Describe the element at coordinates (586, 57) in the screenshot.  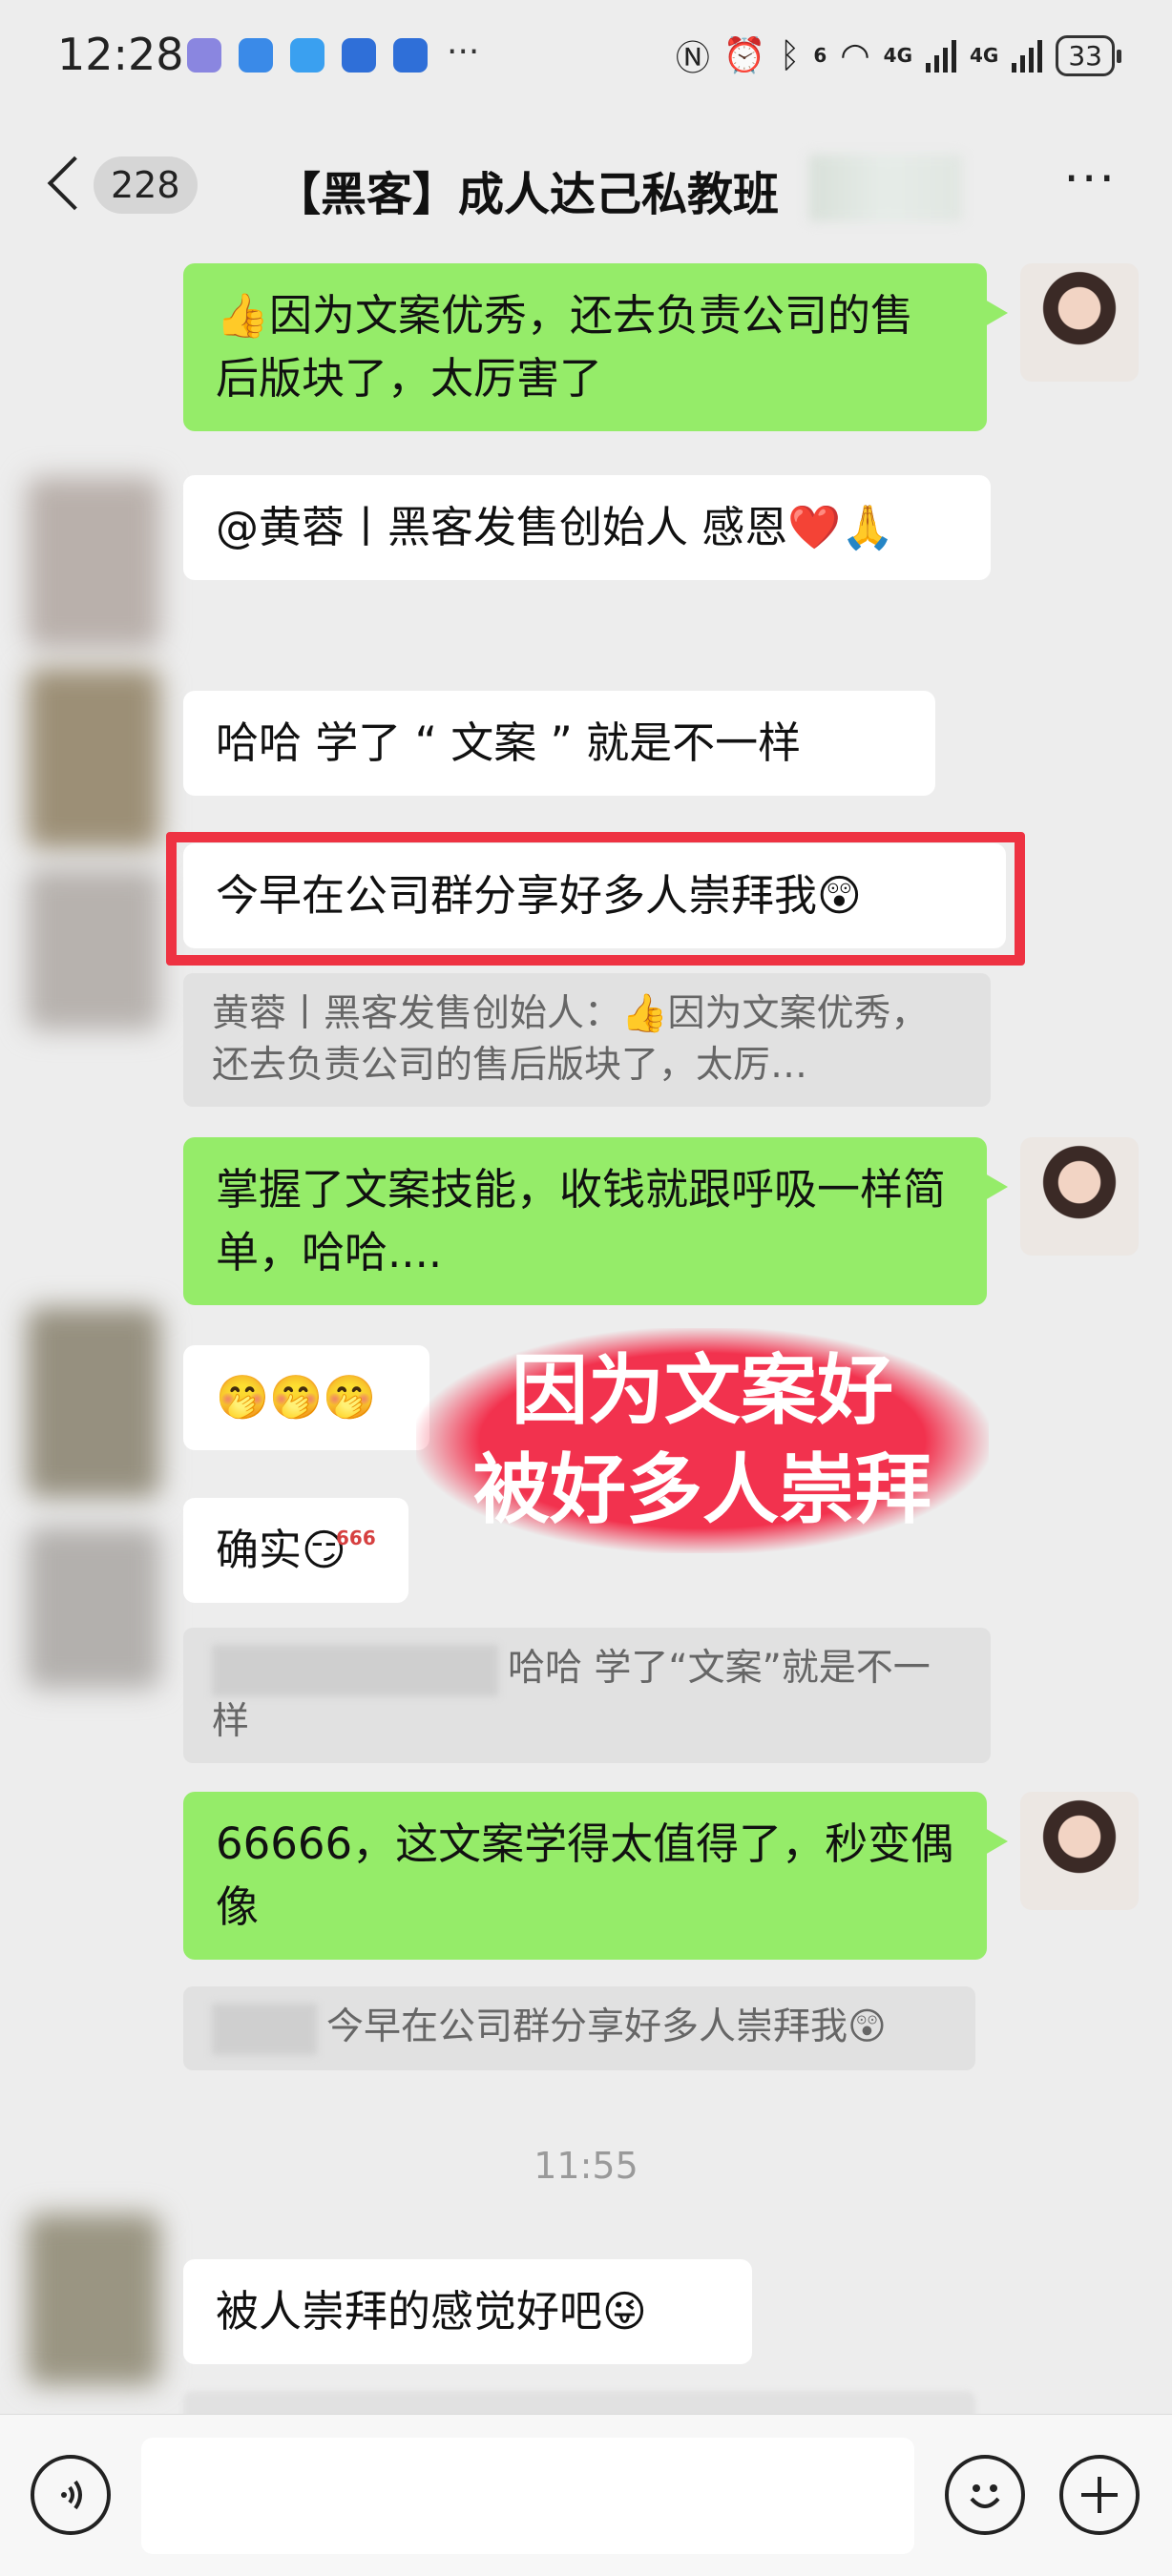
I see `status-bar: 12:28 ··· Ⓝ ⏰ ᛒ 6 ◠ 4G 4G 33` at that location.